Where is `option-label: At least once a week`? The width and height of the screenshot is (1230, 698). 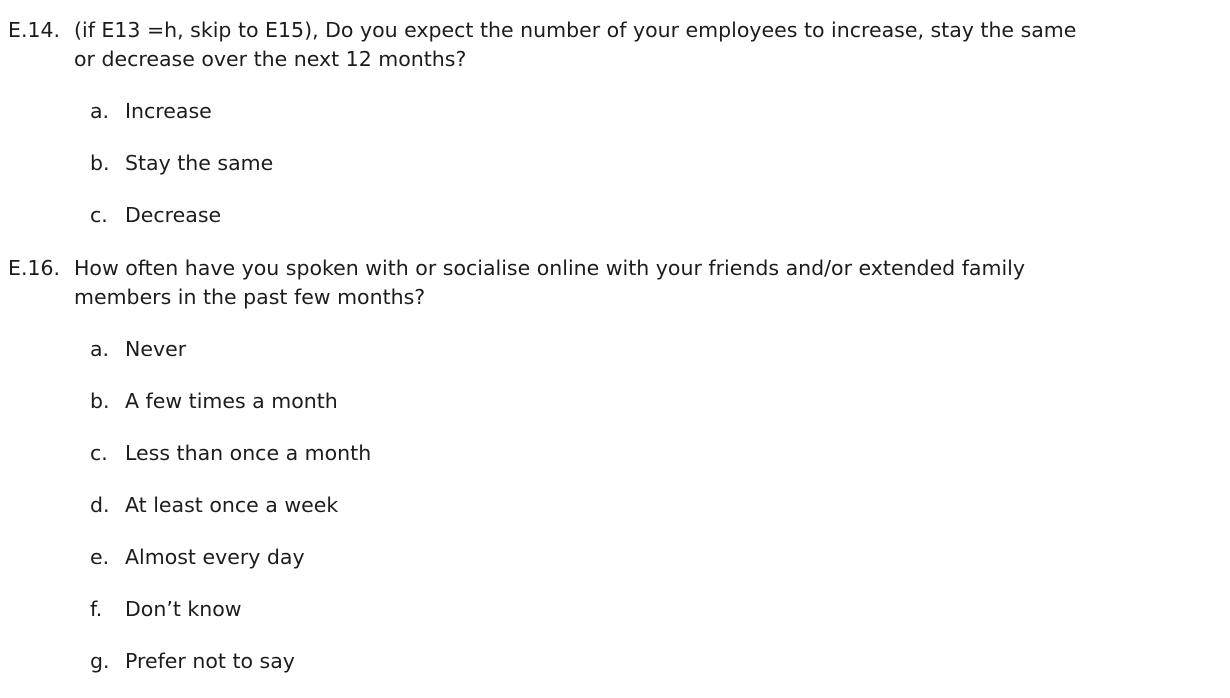 option-label: At least once a week is located at coordinates (232, 505).